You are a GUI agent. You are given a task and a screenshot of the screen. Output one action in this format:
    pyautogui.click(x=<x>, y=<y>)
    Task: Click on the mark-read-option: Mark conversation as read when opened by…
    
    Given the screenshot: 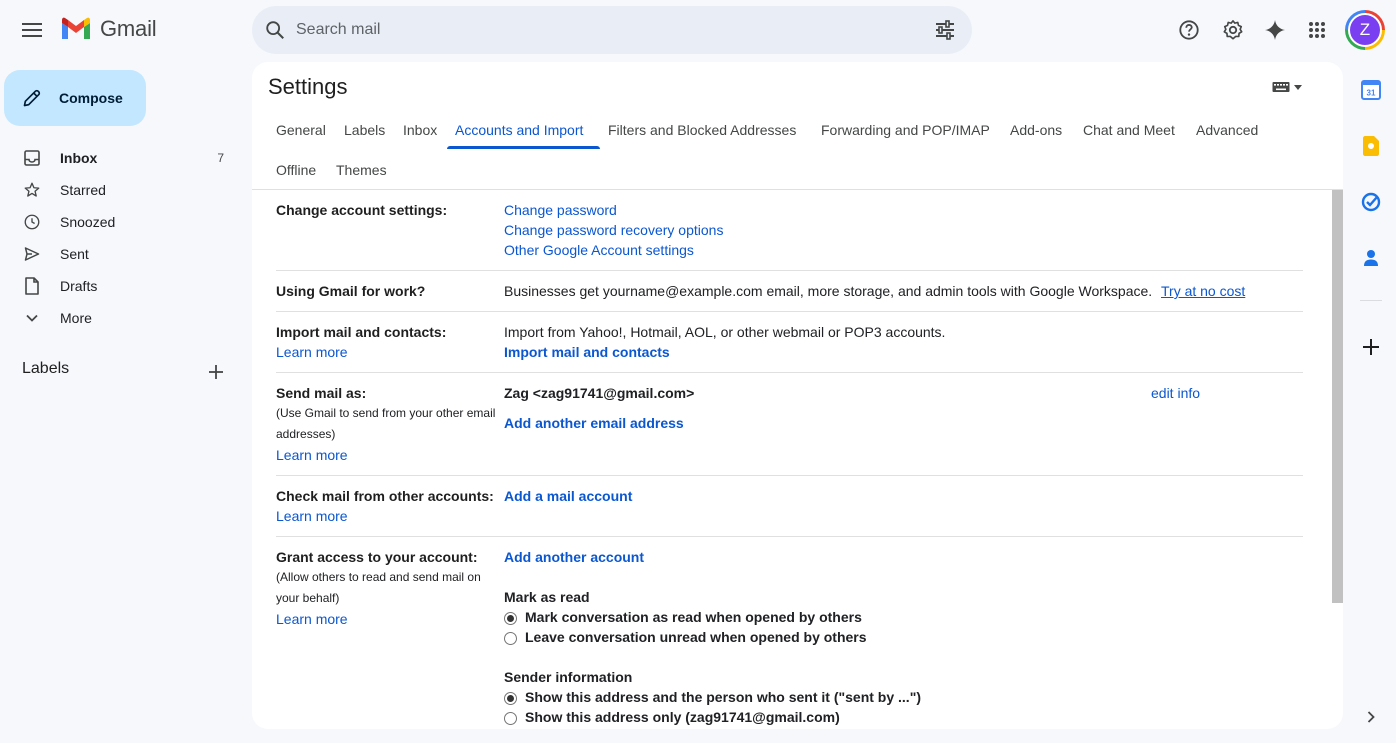 What is the action you would take?
    pyautogui.click(x=693, y=617)
    